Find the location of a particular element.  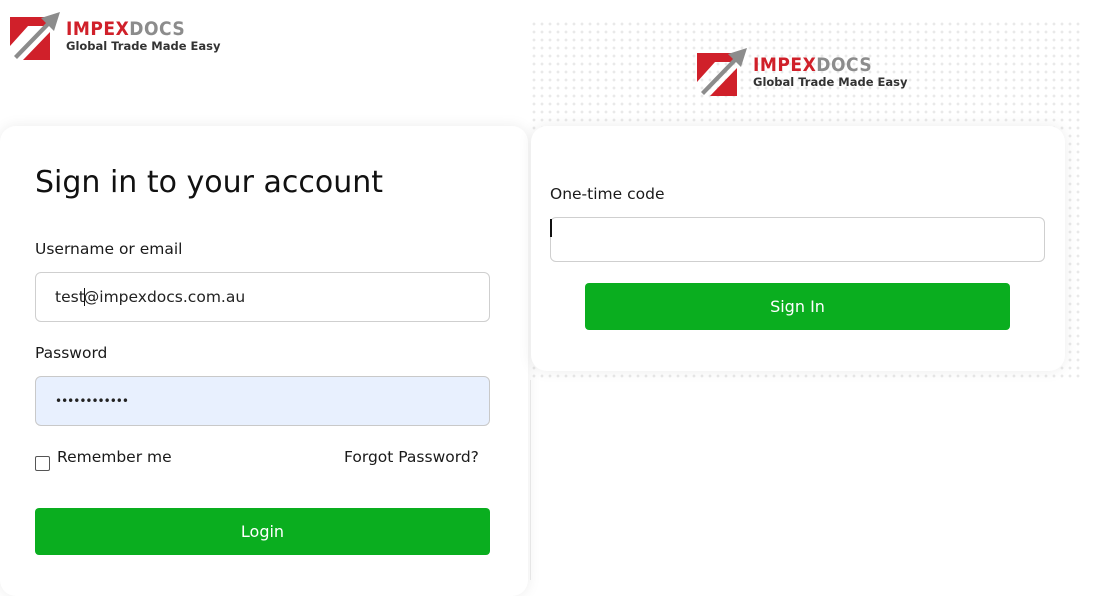

login-button: Login is located at coordinates (262, 531).